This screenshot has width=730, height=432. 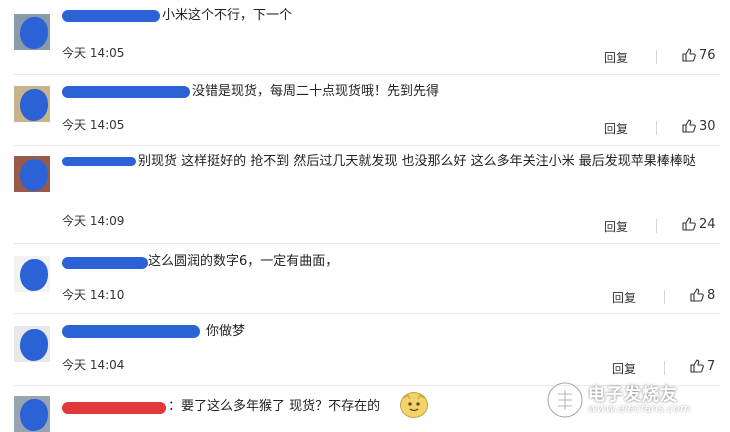 I want to click on like-button: 76, so click(x=699, y=55).